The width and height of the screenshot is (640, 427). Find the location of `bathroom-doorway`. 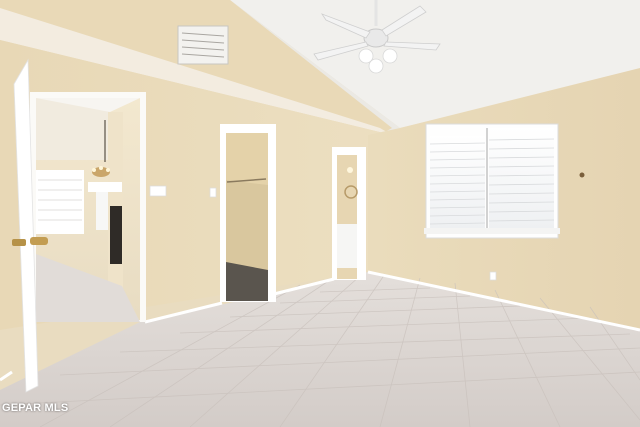

bathroom-doorway is located at coordinates (349, 213).